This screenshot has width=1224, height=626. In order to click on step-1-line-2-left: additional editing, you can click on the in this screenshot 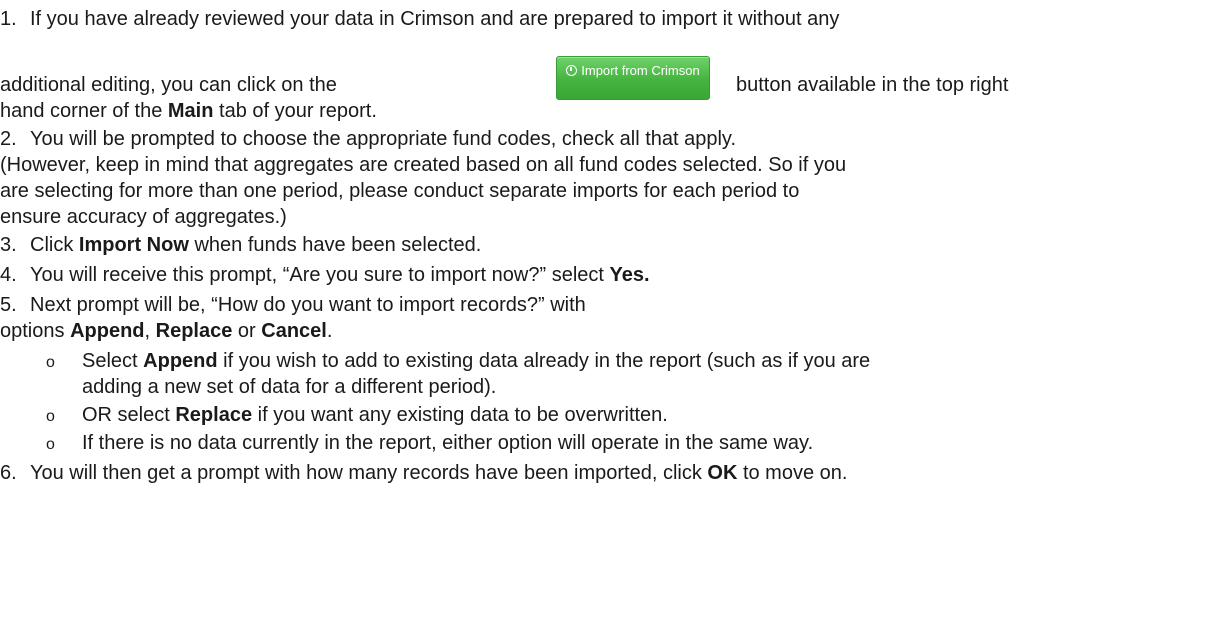, I will do `click(168, 85)`.